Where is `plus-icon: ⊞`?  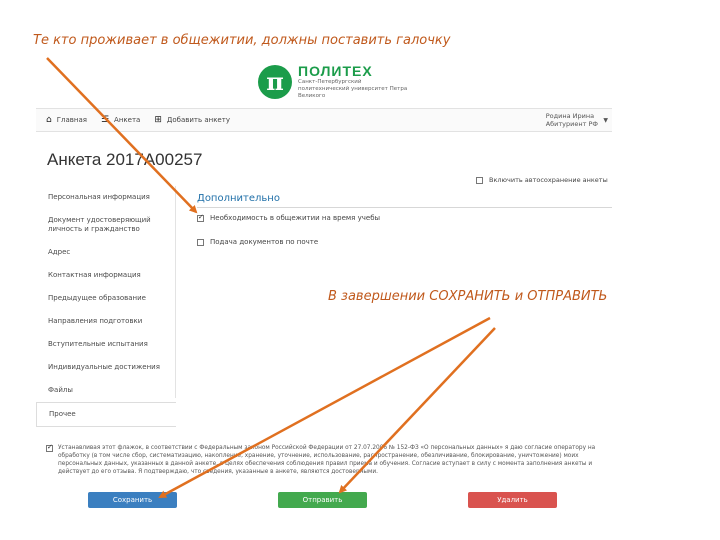 plus-icon: ⊞ is located at coordinates (158, 120).